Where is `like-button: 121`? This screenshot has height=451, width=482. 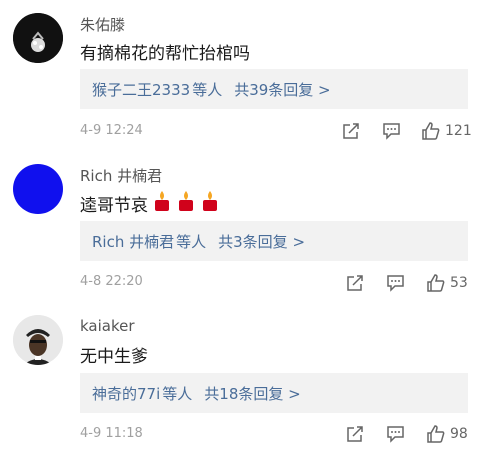 like-button: 121 is located at coordinates (446, 131).